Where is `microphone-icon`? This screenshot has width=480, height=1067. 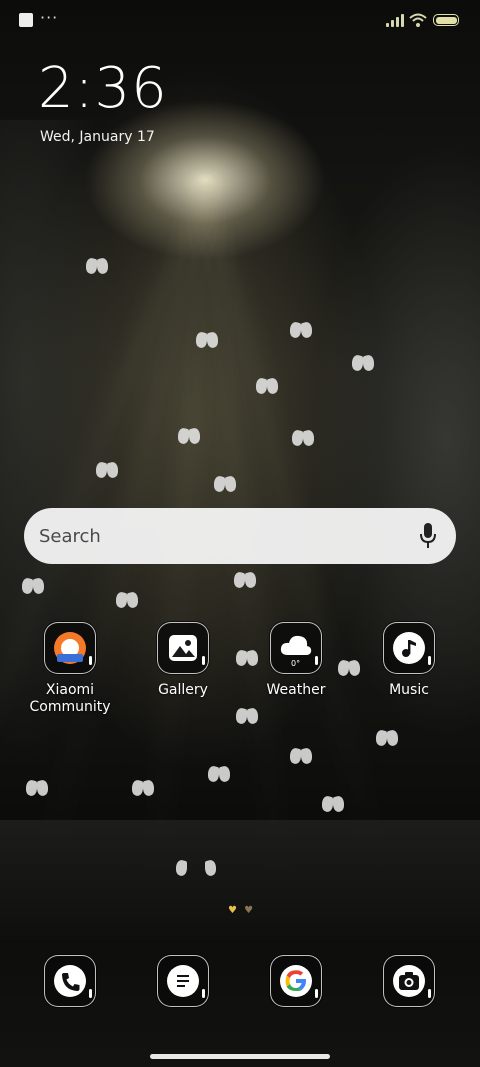
microphone-icon is located at coordinates (428, 536).